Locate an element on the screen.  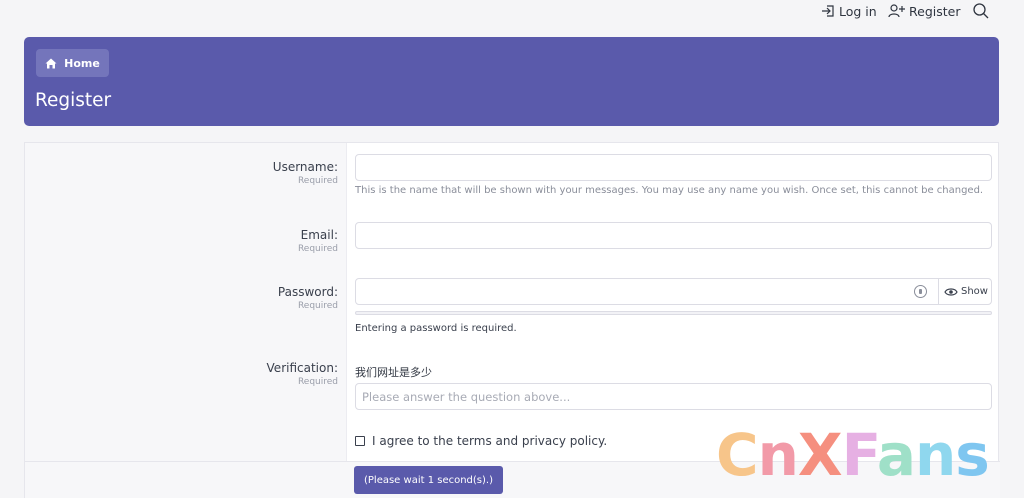
register-link: Register is located at coordinates (924, 11).